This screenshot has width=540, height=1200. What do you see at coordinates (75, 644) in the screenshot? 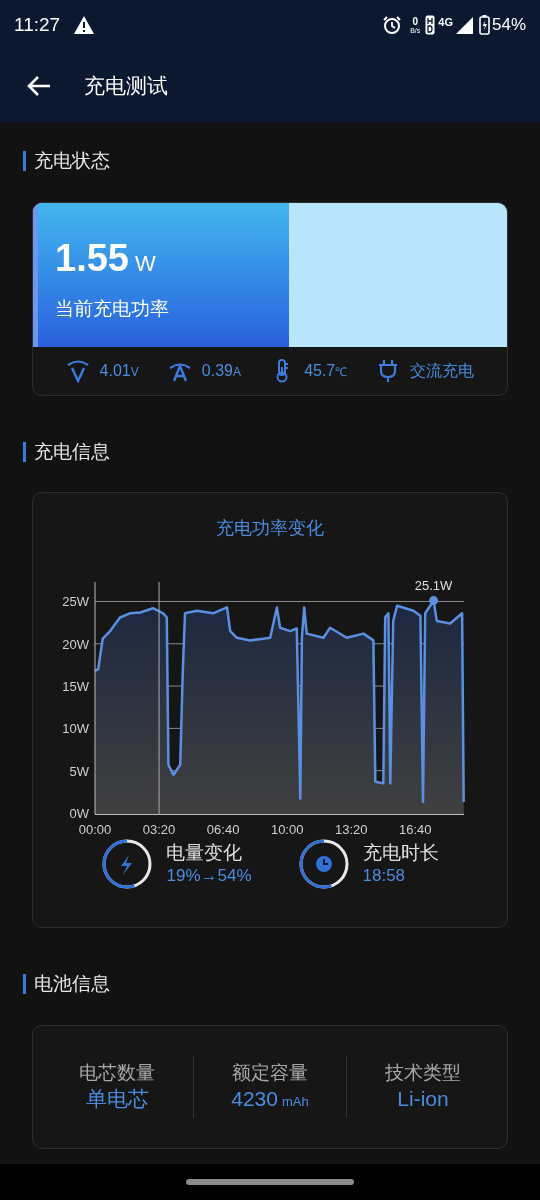
I see `y-tick-label: 20W` at bounding box center [75, 644].